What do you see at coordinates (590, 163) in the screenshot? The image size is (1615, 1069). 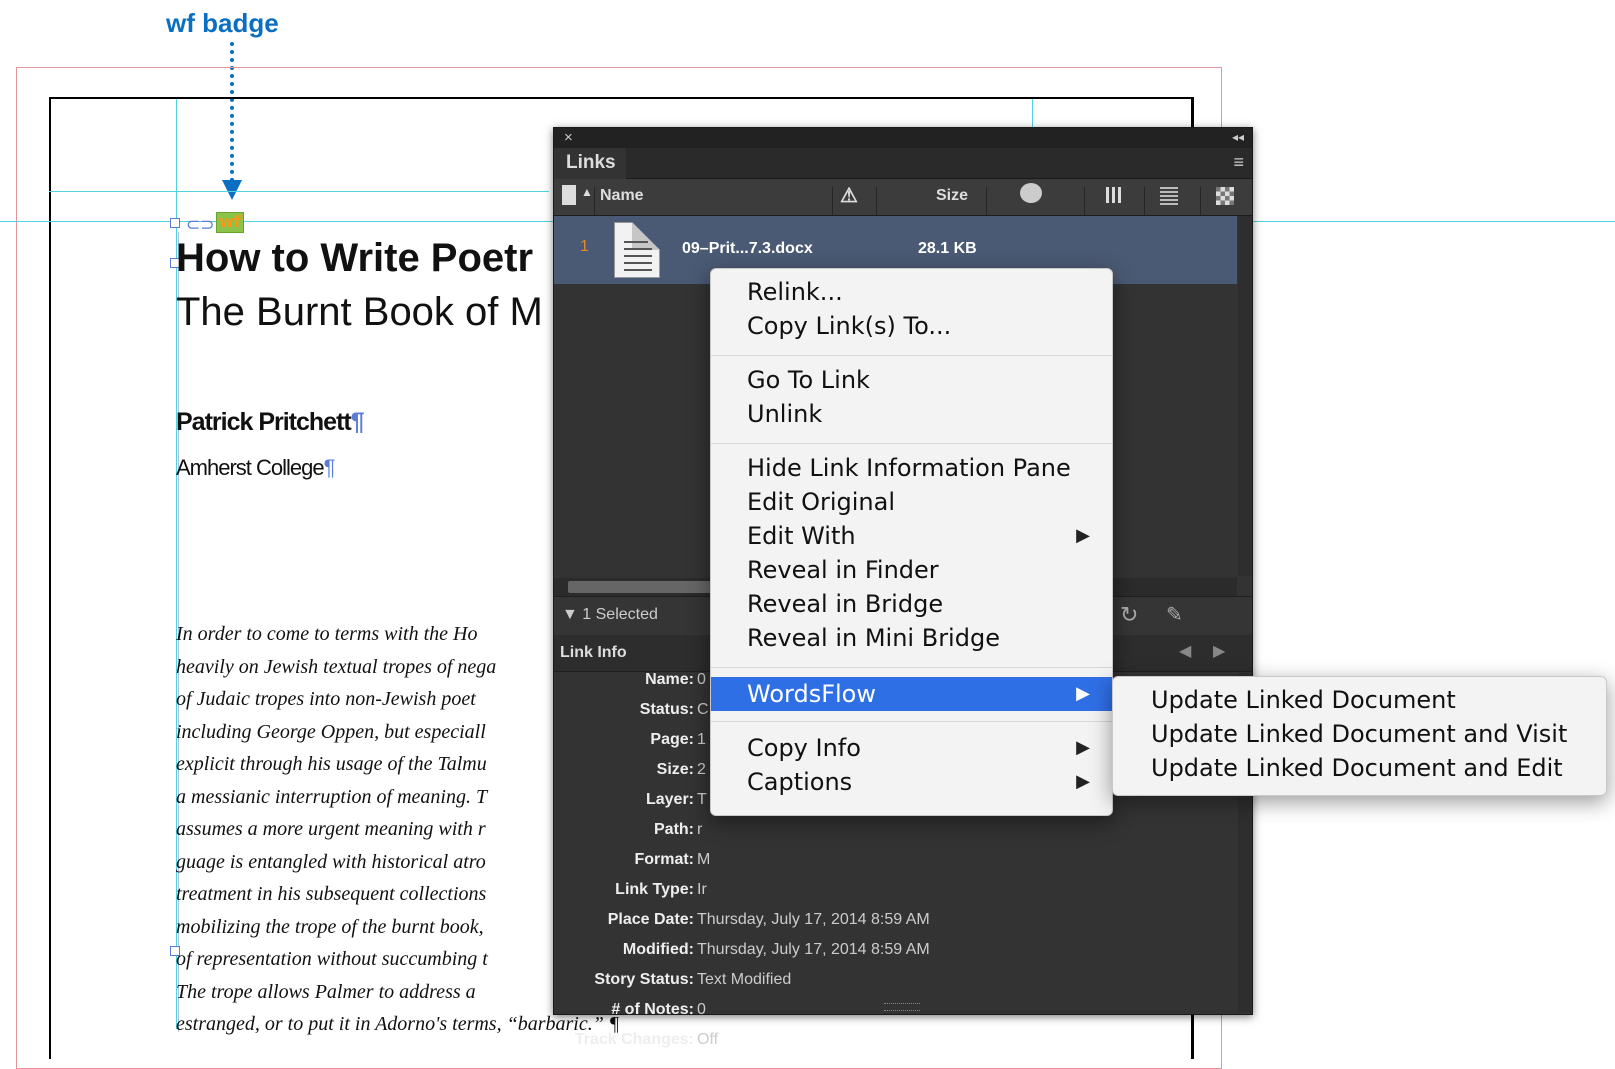 I see `tab-links: Links` at bounding box center [590, 163].